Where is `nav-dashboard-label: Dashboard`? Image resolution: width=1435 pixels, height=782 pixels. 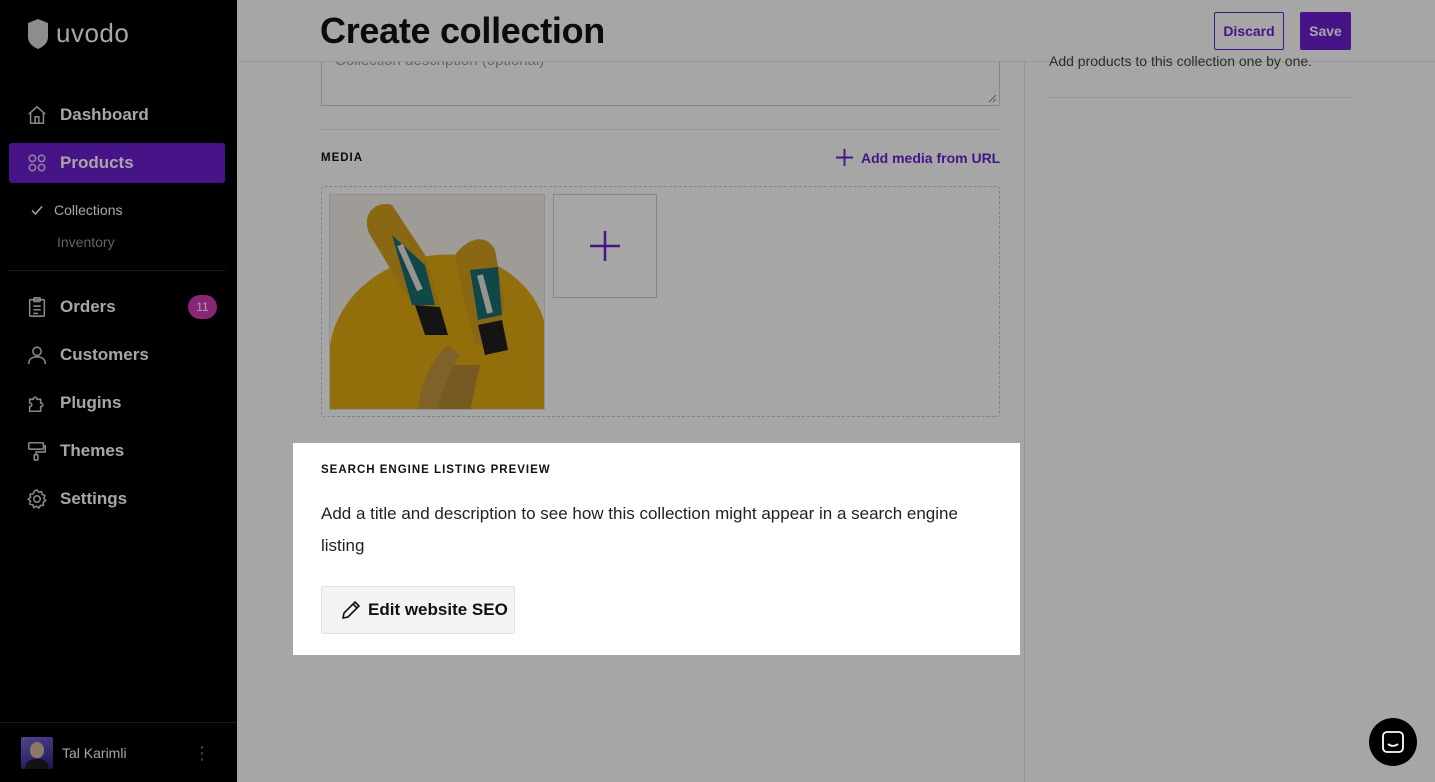 nav-dashboard-label: Dashboard is located at coordinates (104, 114).